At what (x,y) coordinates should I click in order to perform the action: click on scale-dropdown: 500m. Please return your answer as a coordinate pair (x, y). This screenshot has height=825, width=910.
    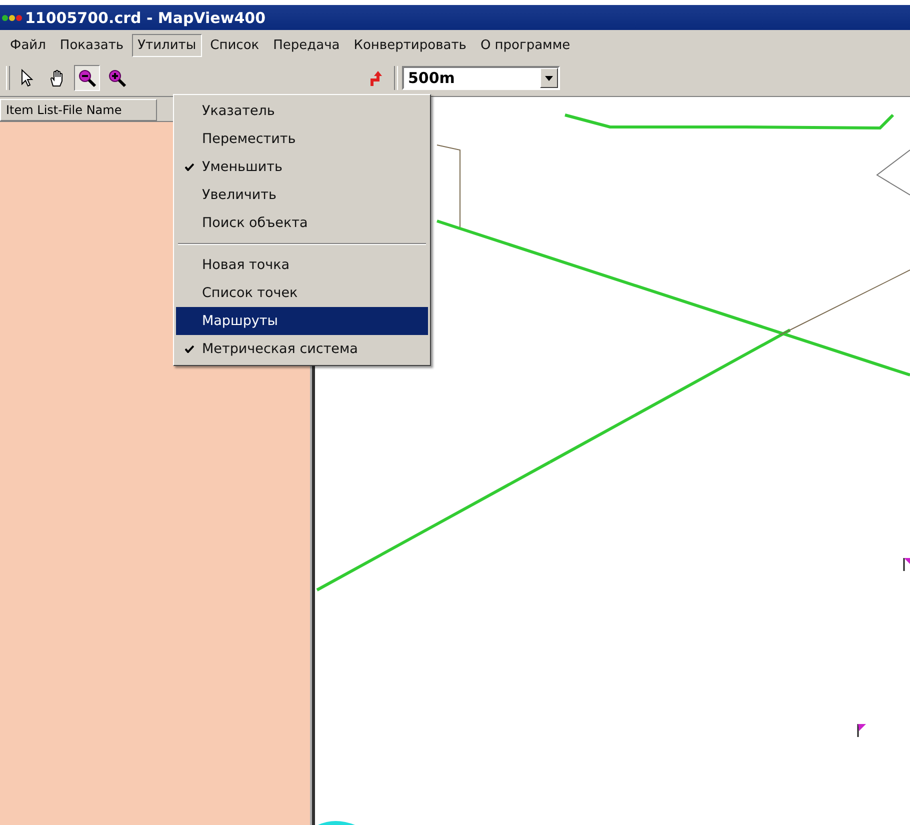
    Looking at the image, I should click on (481, 78).